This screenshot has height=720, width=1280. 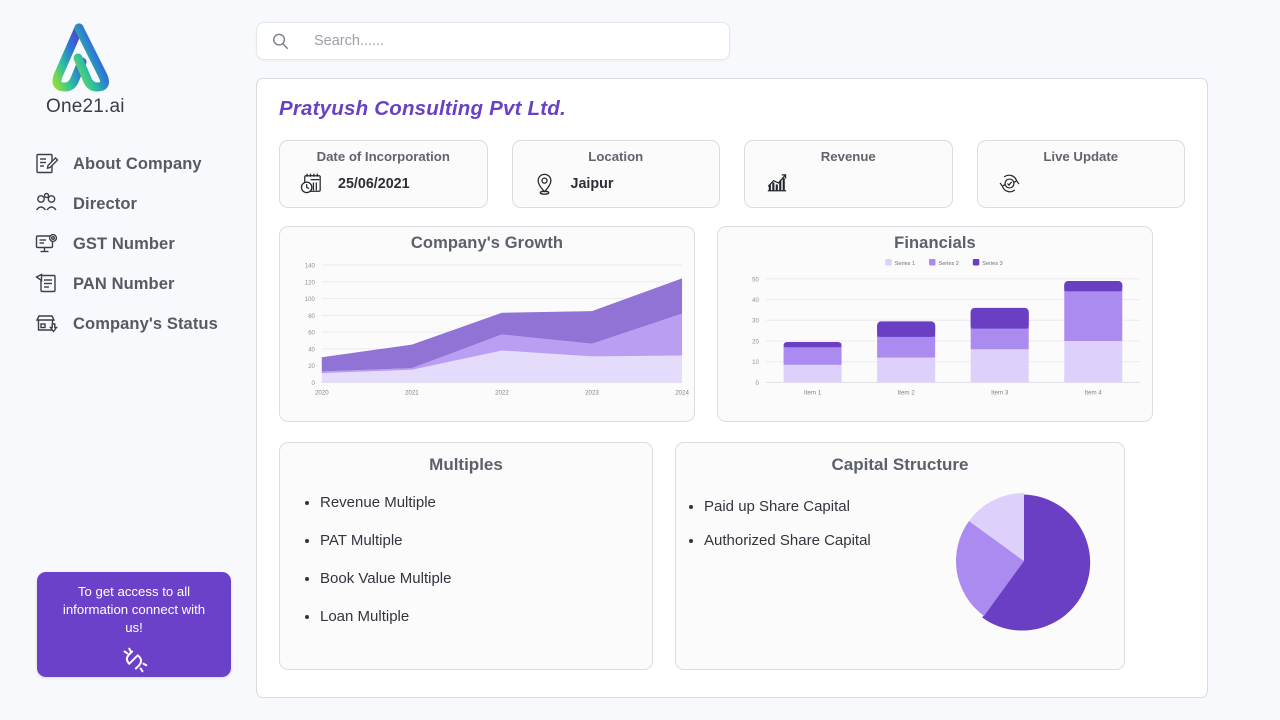 What do you see at coordinates (80, 57) in the screenshot?
I see `one21-logo-icon` at bounding box center [80, 57].